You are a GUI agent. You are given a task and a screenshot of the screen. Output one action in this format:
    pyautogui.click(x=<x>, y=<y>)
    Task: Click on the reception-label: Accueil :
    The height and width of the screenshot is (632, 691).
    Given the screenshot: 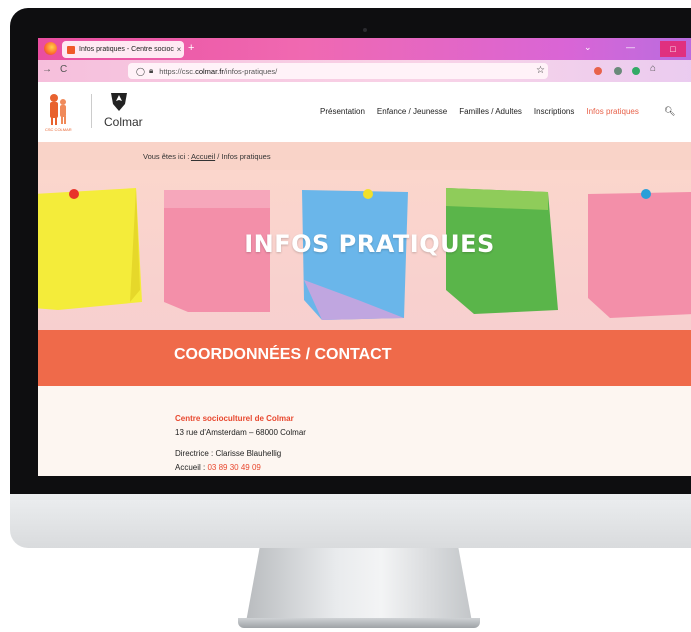 What is the action you would take?
    pyautogui.click(x=190, y=467)
    